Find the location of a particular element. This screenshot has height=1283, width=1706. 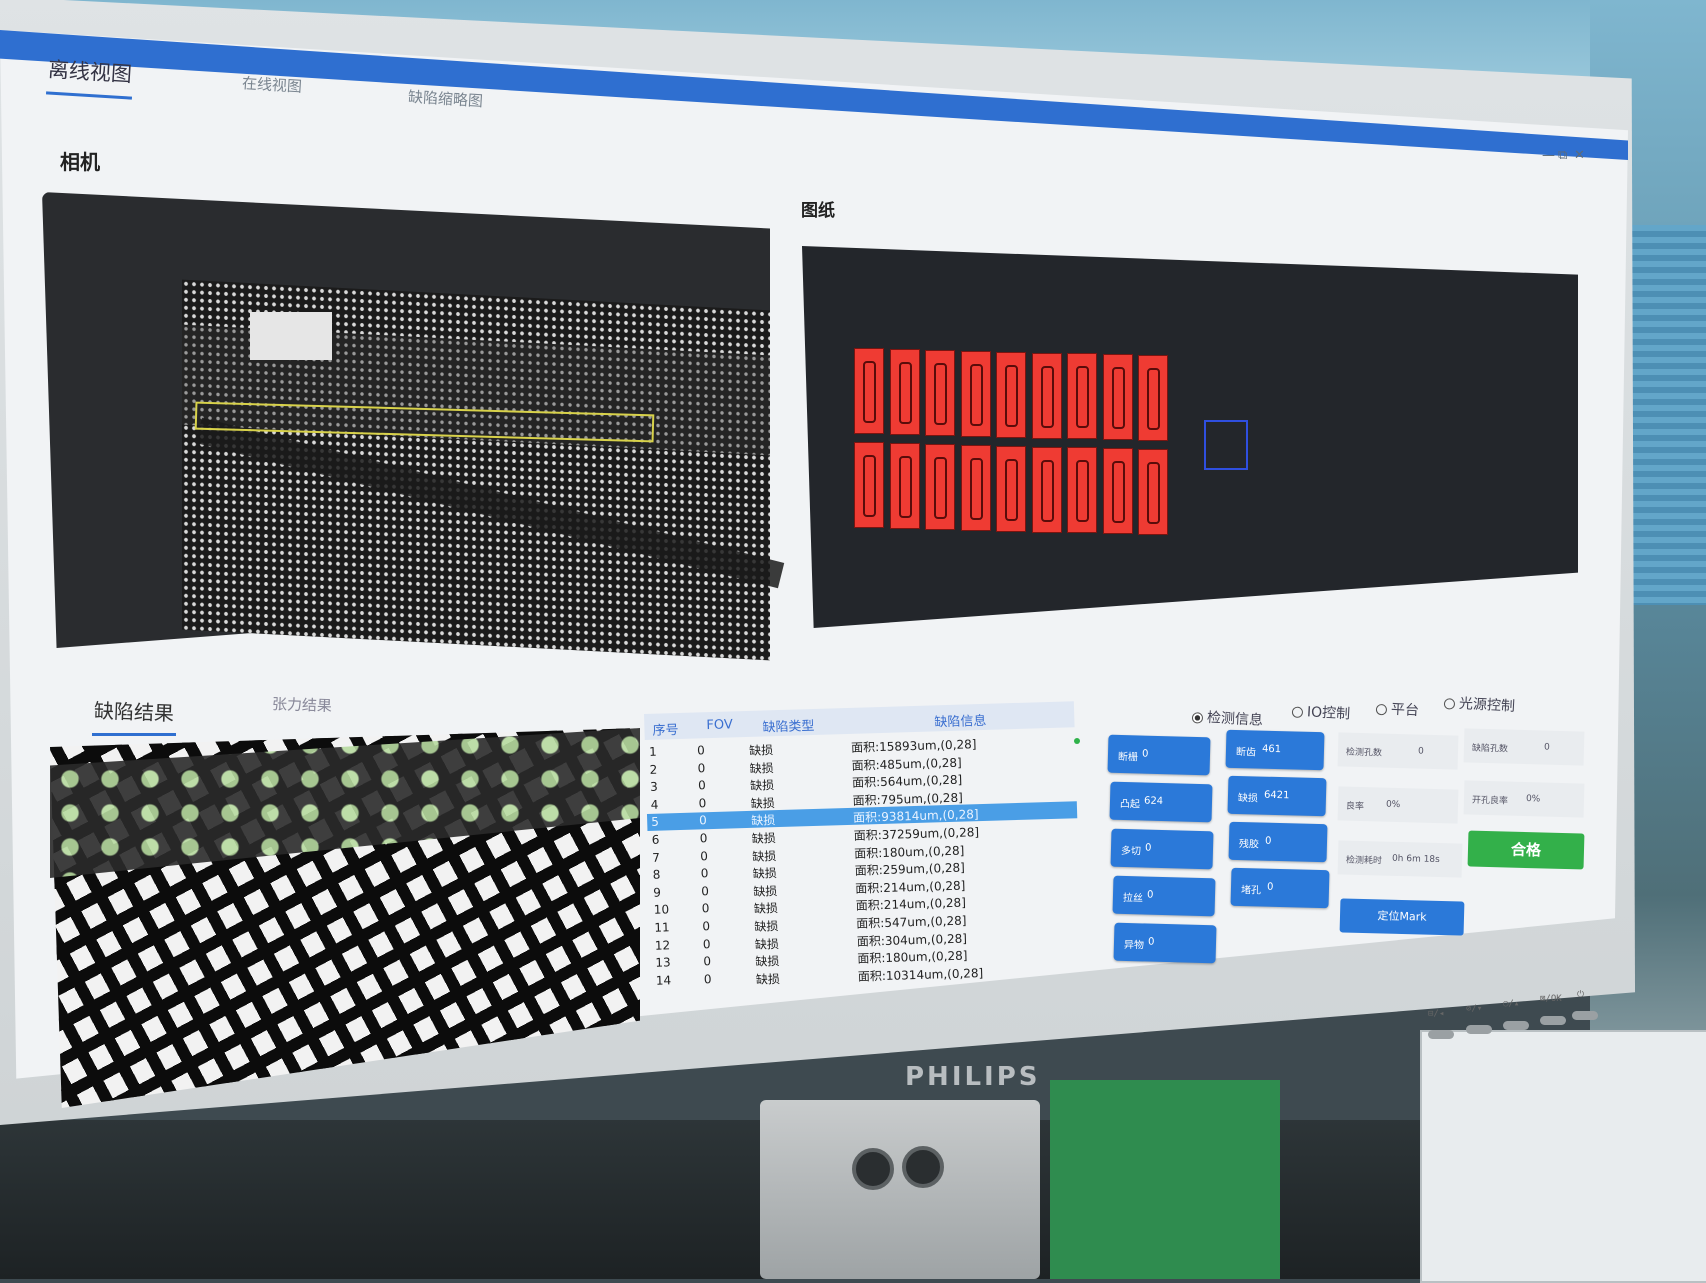

locate-mark-button: 定位Mark is located at coordinates (1402, 917).